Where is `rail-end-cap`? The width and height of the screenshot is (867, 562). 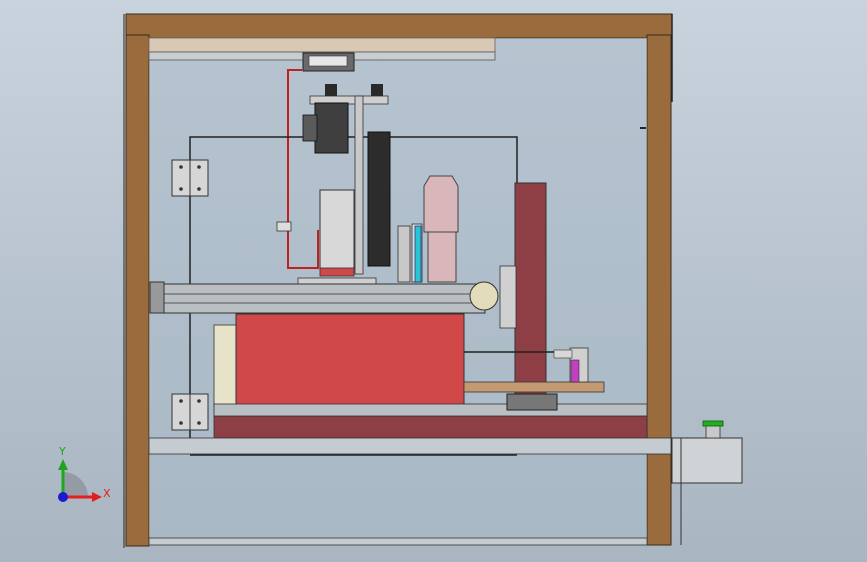
rail-end-cap is located at coordinates (157, 297).